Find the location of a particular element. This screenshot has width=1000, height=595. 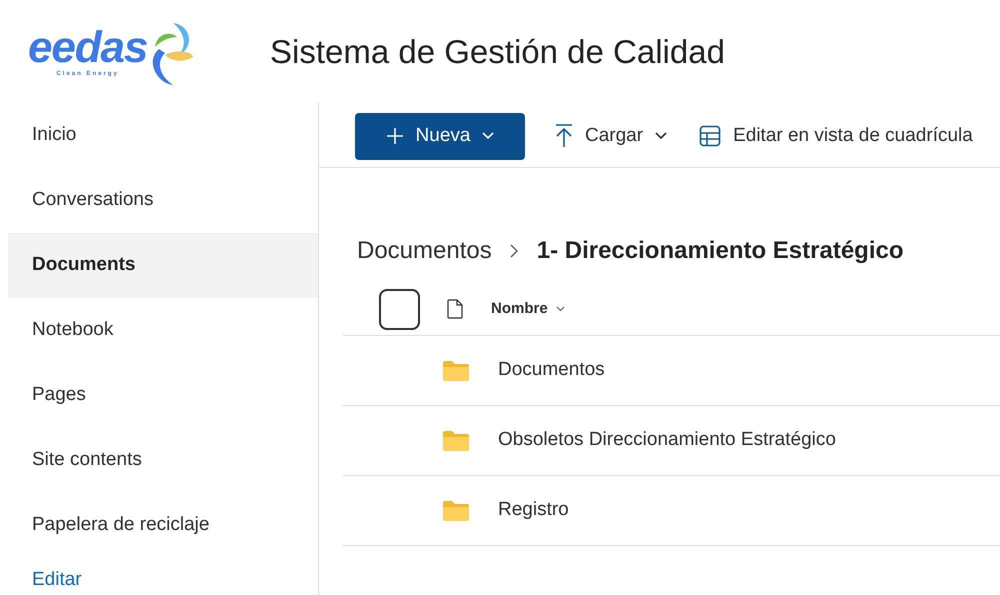

nav-item: Papelera de reciclaje is located at coordinates (163, 525).